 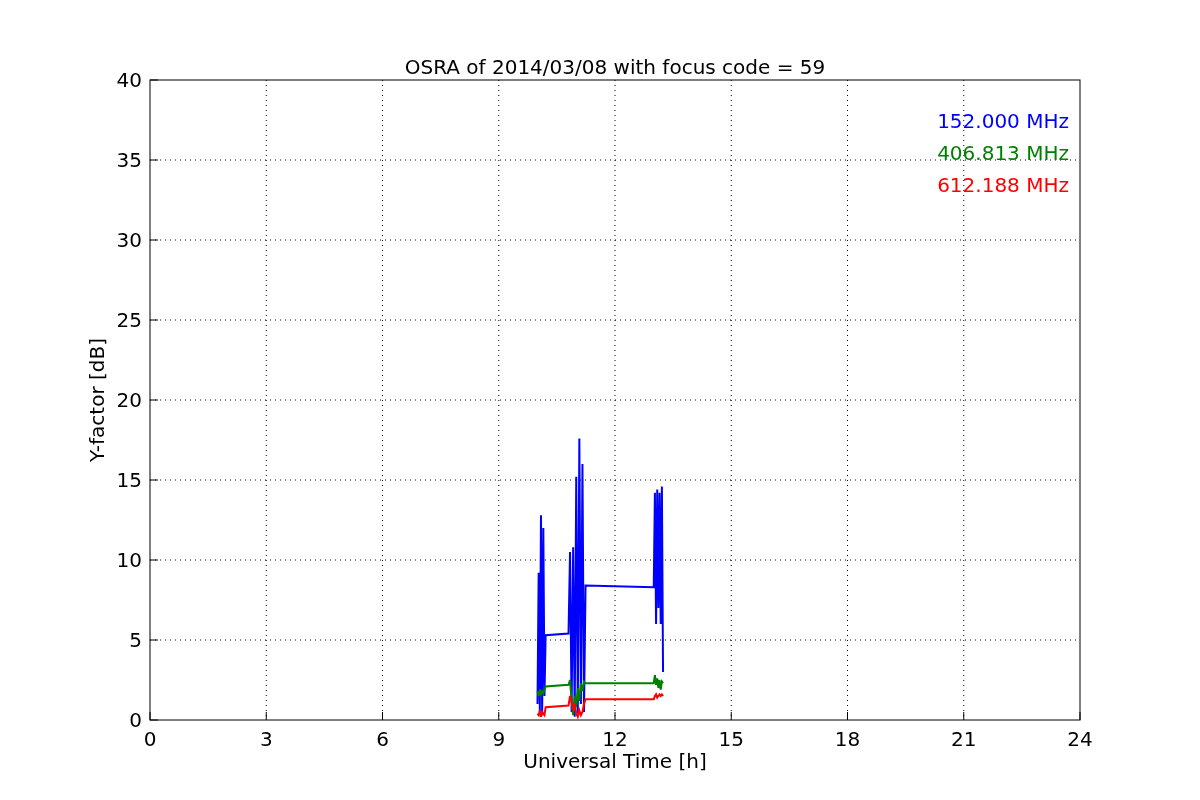 I want to click on y-tick-label: 15, so click(x=129, y=480).